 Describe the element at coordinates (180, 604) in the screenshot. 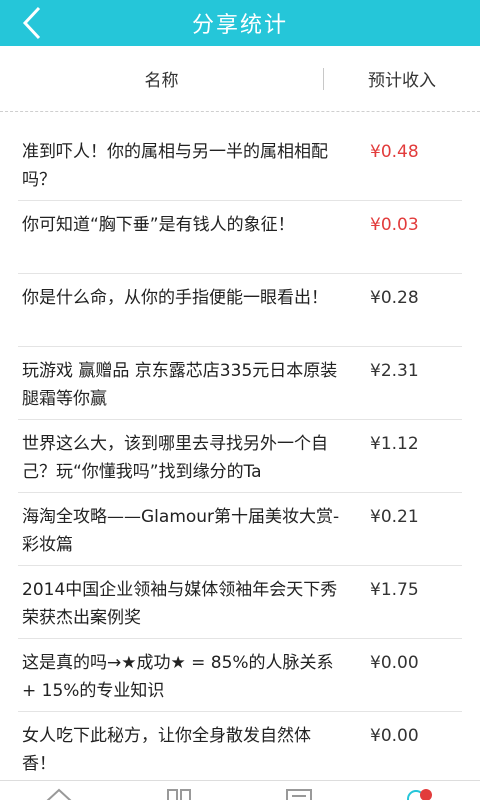

I see `item-title: 2014中国企业领袖与媒体领袖年会天下秀荣获杰出案例奖` at that location.